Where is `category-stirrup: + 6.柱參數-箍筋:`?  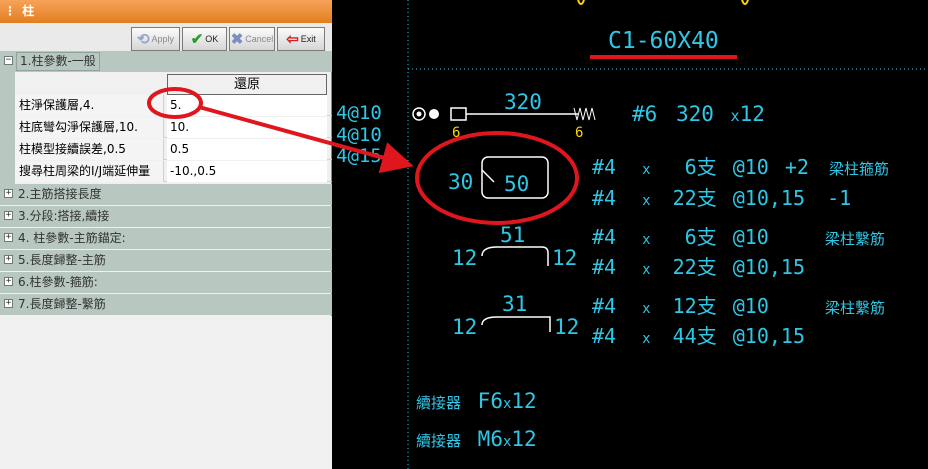
category-stirrup: + 6.柱參數-箍筋: is located at coordinates (166, 282).